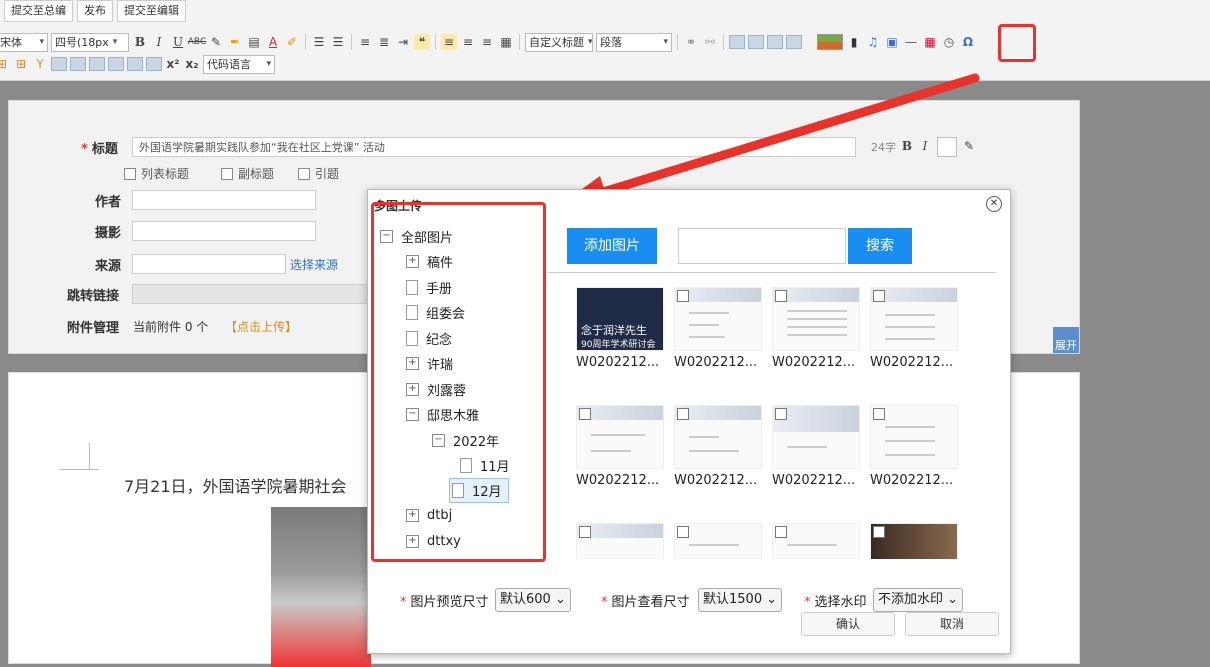  I want to click on preview-size-label-text: 图片预览尺寸, so click(449, 602).